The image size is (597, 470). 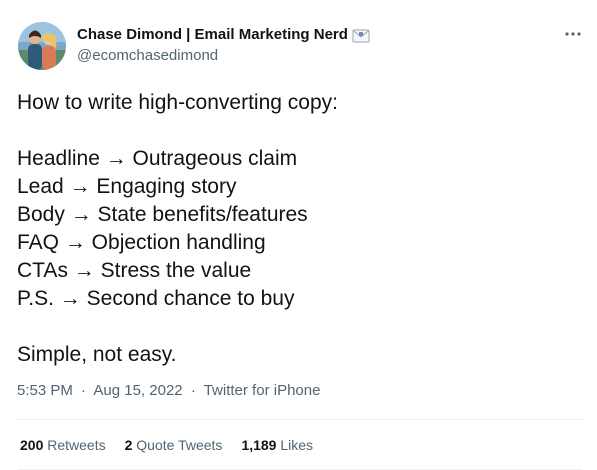 I want to click on avatar, so click(x=42, y=46).